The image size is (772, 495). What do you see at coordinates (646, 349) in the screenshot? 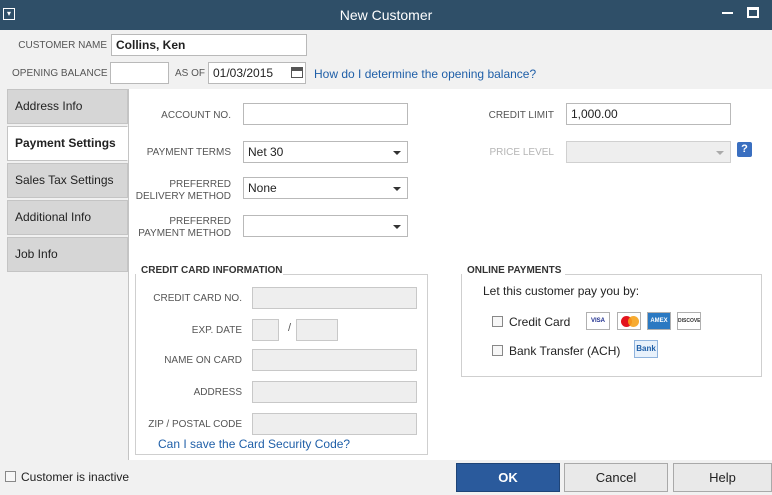
I see `bank-logo-icon: Bank` at bounding box center [646, 349].